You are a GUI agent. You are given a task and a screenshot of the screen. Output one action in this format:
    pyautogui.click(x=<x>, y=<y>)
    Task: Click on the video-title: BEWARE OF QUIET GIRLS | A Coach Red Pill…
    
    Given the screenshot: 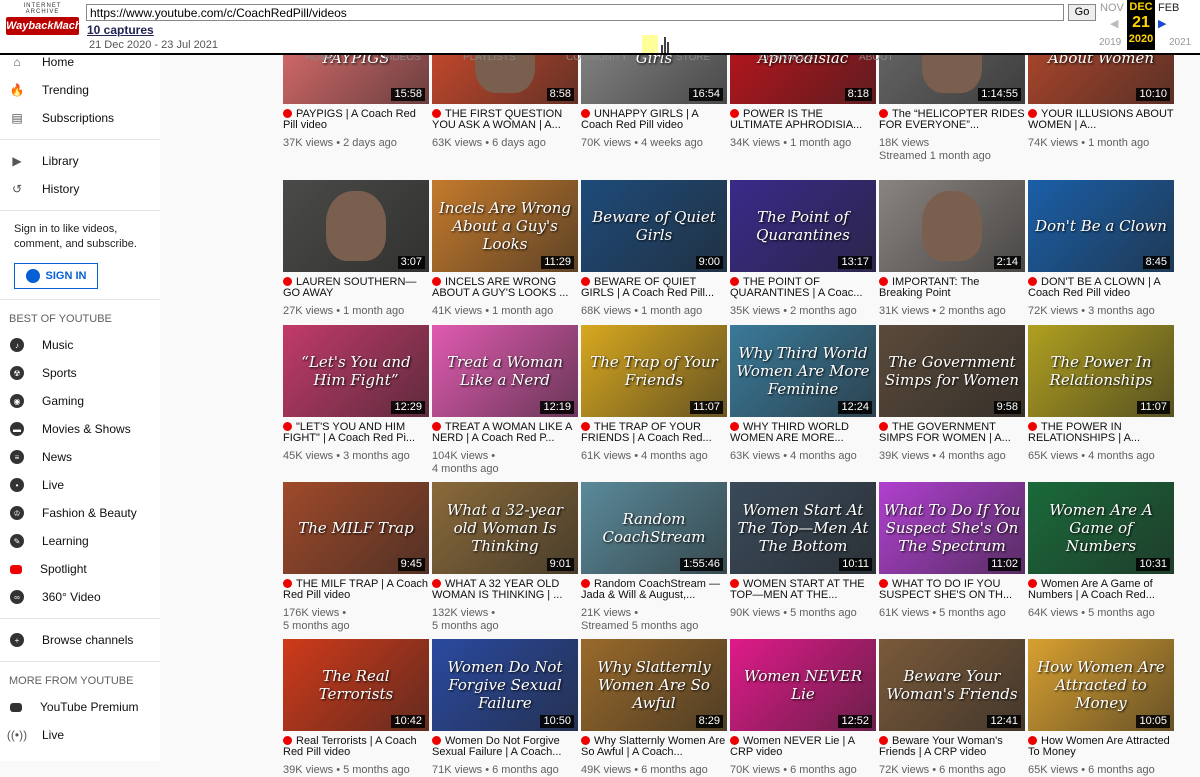 What is the action you would take?
    pyautogui.click(x=654, y=288)
    